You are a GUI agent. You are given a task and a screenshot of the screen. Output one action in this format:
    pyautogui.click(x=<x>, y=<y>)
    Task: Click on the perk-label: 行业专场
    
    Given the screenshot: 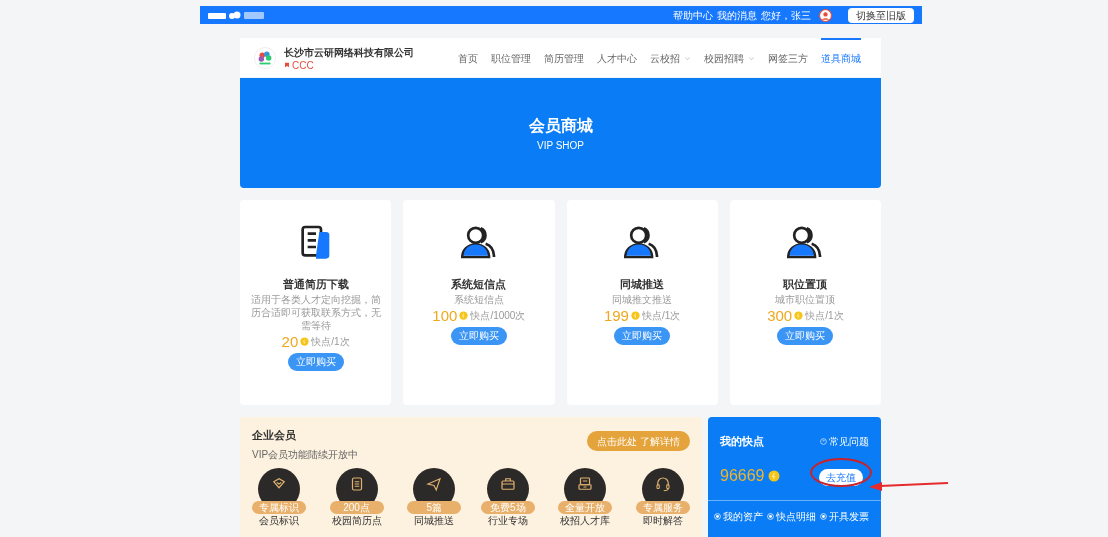 What is the action you would take?
    pyautogui.click(x=507, y=520)
    